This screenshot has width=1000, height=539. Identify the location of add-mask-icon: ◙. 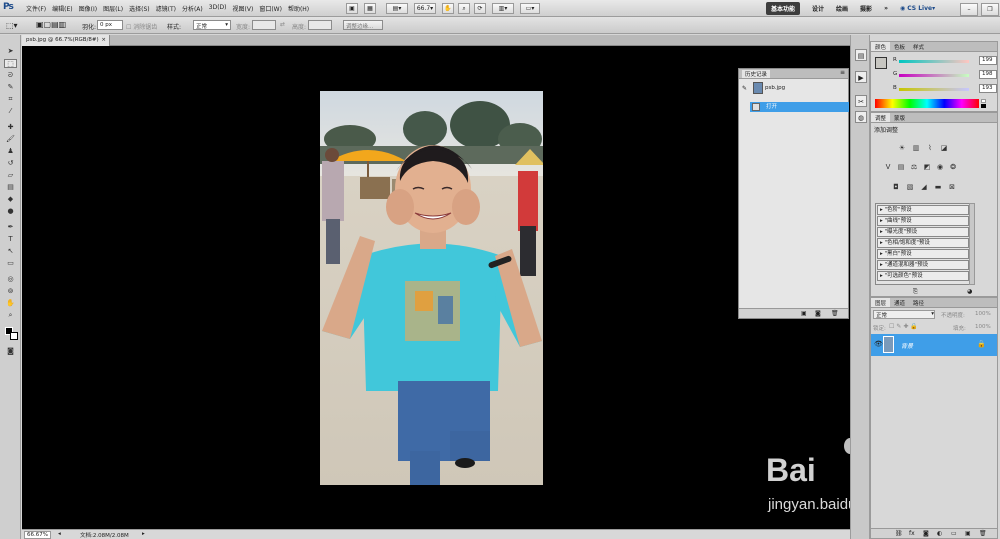
(926, 533).